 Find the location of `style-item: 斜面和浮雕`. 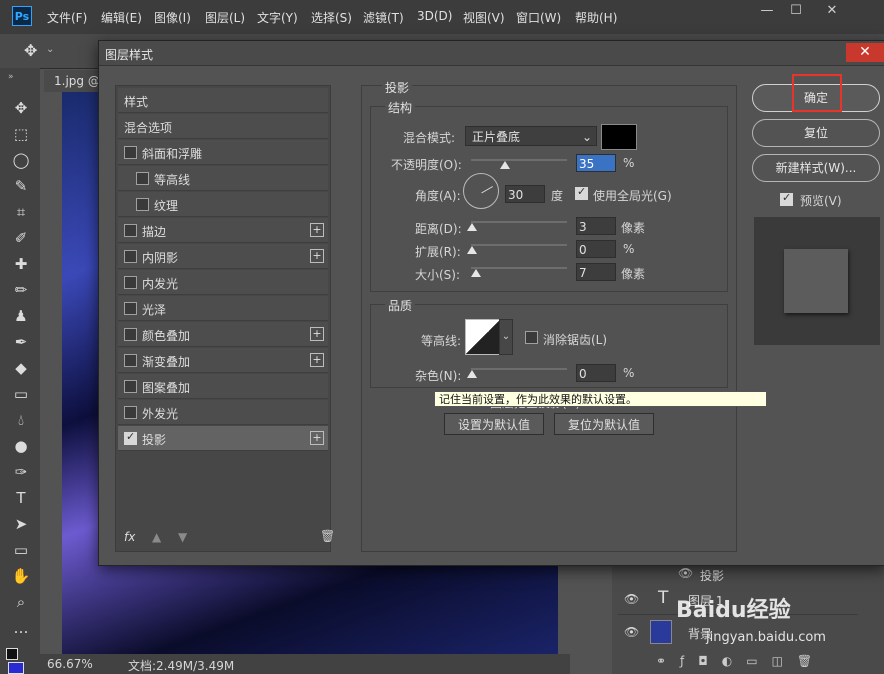

style-item: 斜面和浮雕 is located at coordinates (223, 152).